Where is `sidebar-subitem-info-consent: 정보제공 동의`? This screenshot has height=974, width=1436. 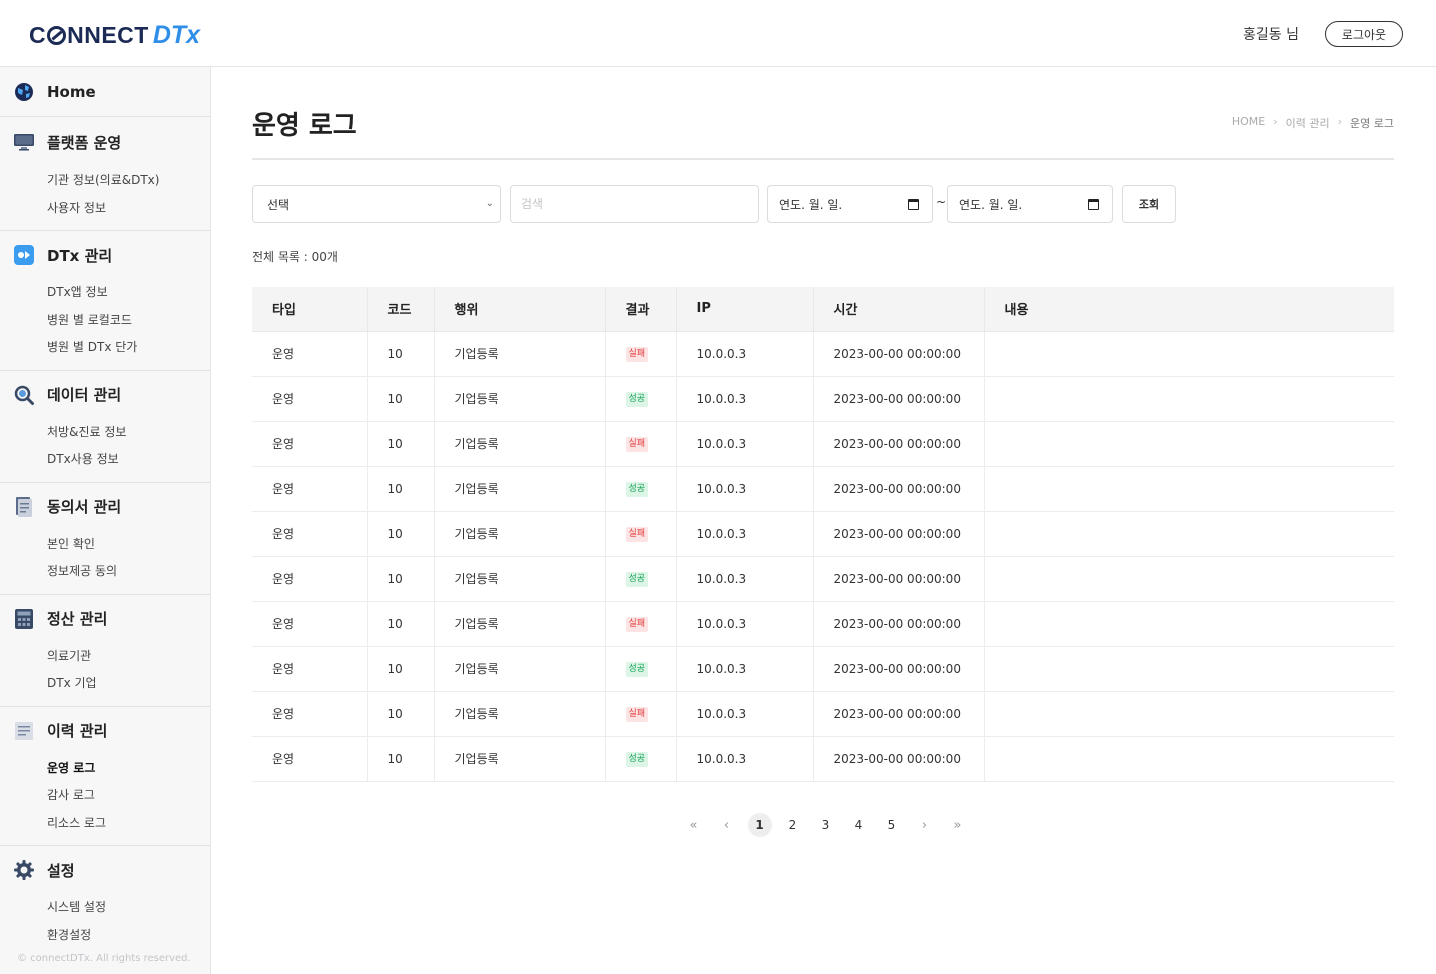 sidebar-subitem-info-consent: 정보제공 동의 is located at coordinates (105, 572).